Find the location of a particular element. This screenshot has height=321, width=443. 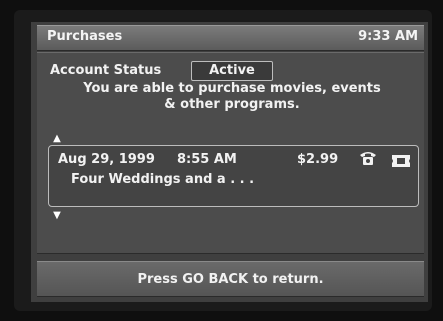

telephone-icon is located at coordinates (368, 158).